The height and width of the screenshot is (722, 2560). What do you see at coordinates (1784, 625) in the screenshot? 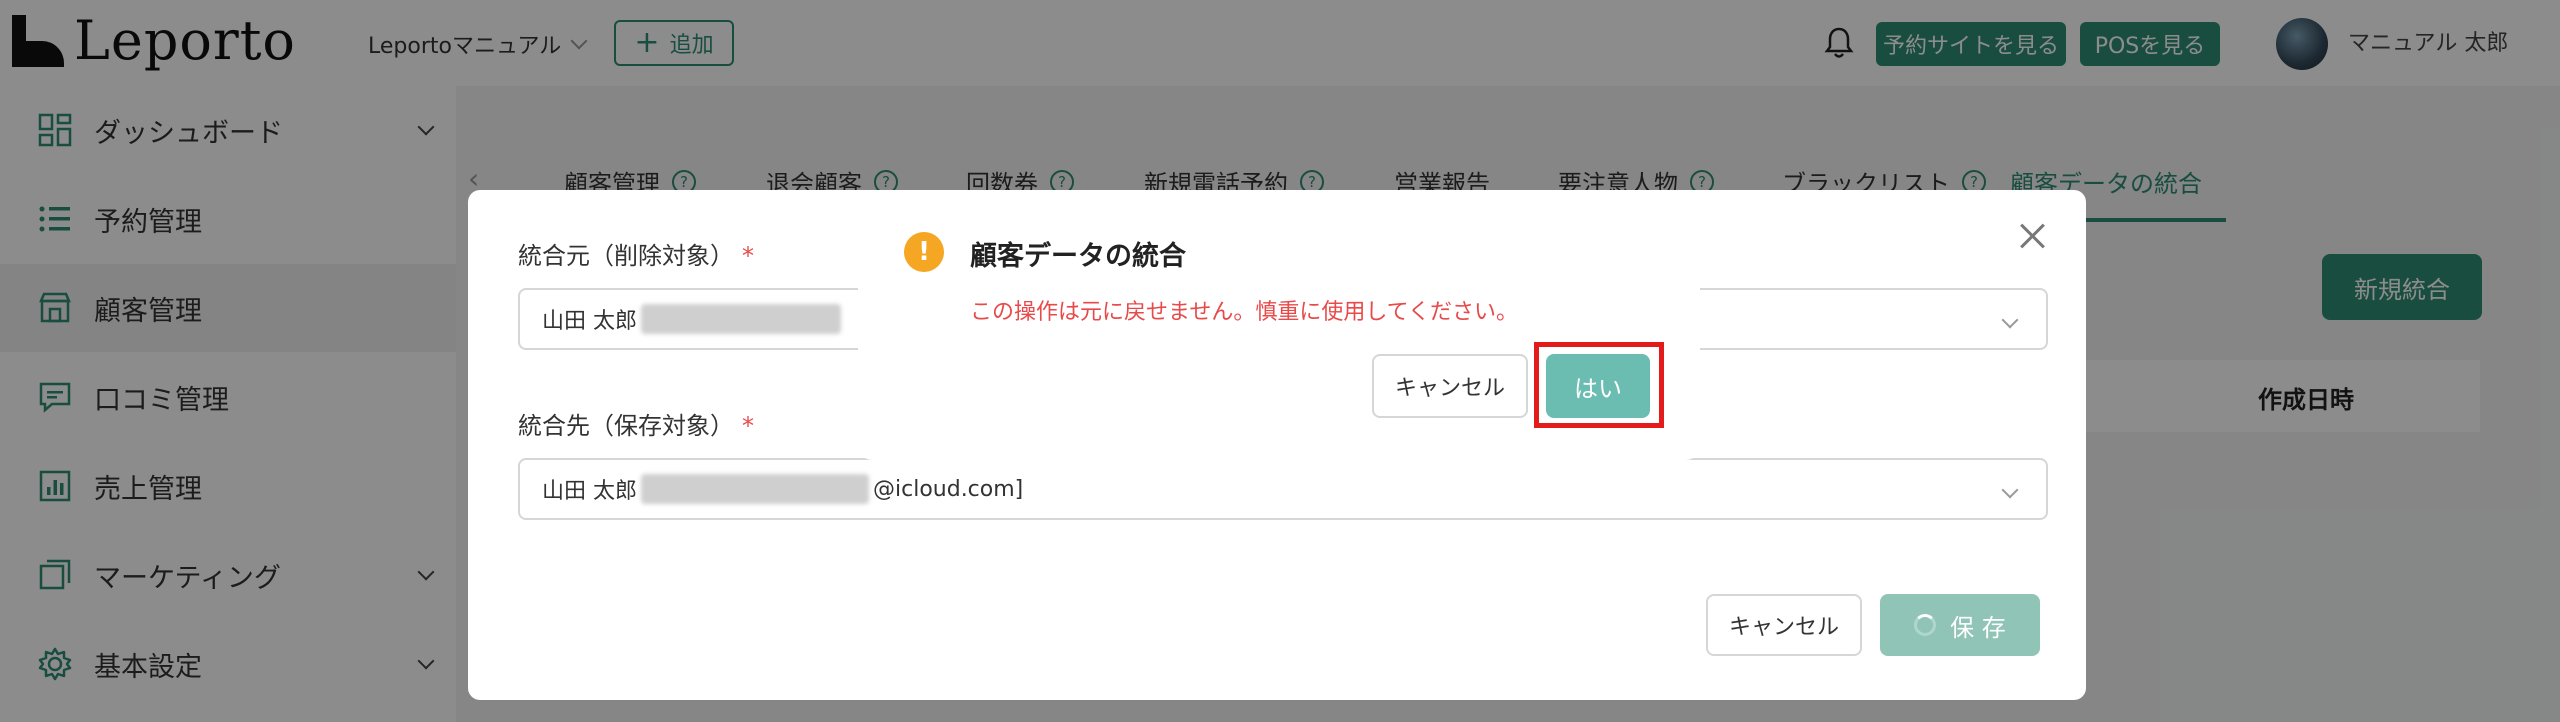
I see `merge-cancel-button: キャンセル` at bounding box center [1784, 625].